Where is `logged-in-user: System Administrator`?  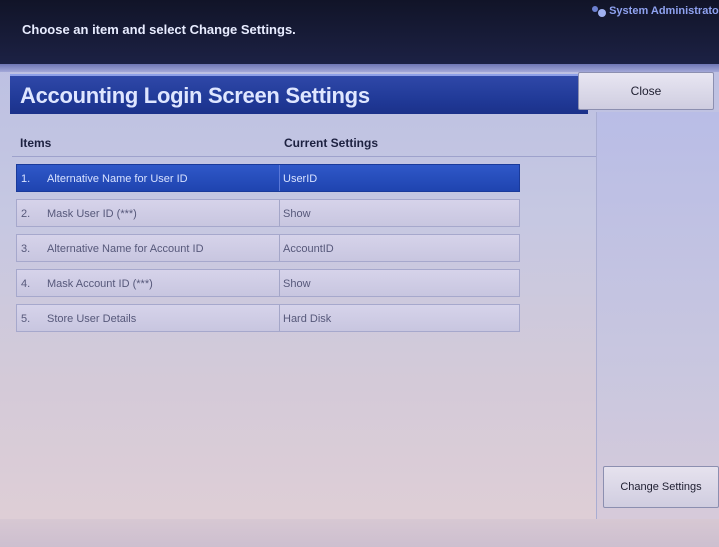
logged-in-user: System Administrator is located at coordinates (655, 11).